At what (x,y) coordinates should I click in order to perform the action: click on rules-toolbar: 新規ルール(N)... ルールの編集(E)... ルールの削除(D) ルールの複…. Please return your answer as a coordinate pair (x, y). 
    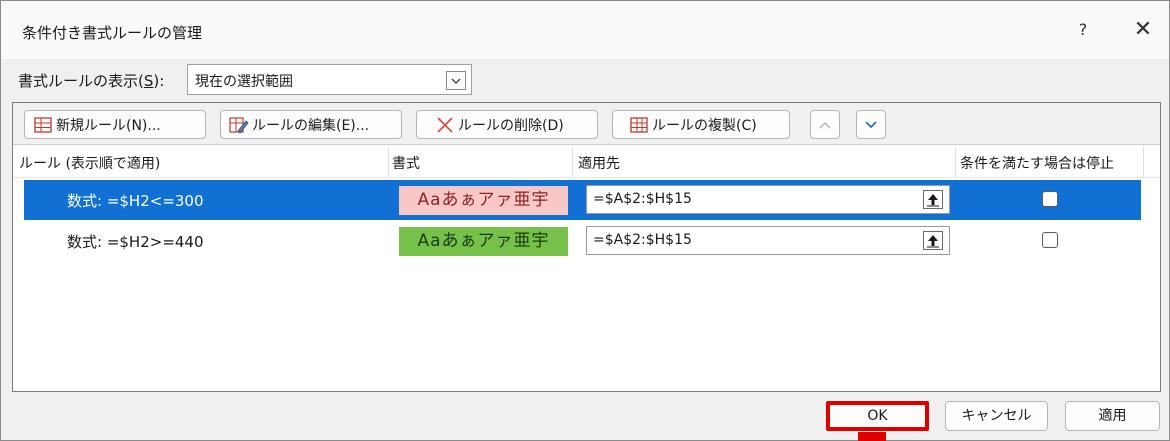
    Looking at the image, I should click on (586, 124).